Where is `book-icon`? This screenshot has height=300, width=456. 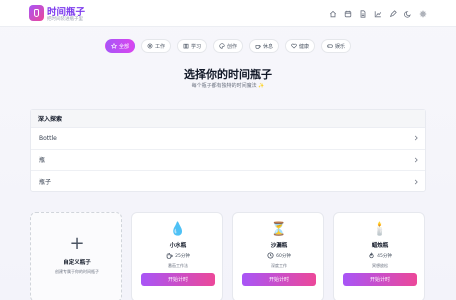
book-icon is located at coordinates (186, 46).